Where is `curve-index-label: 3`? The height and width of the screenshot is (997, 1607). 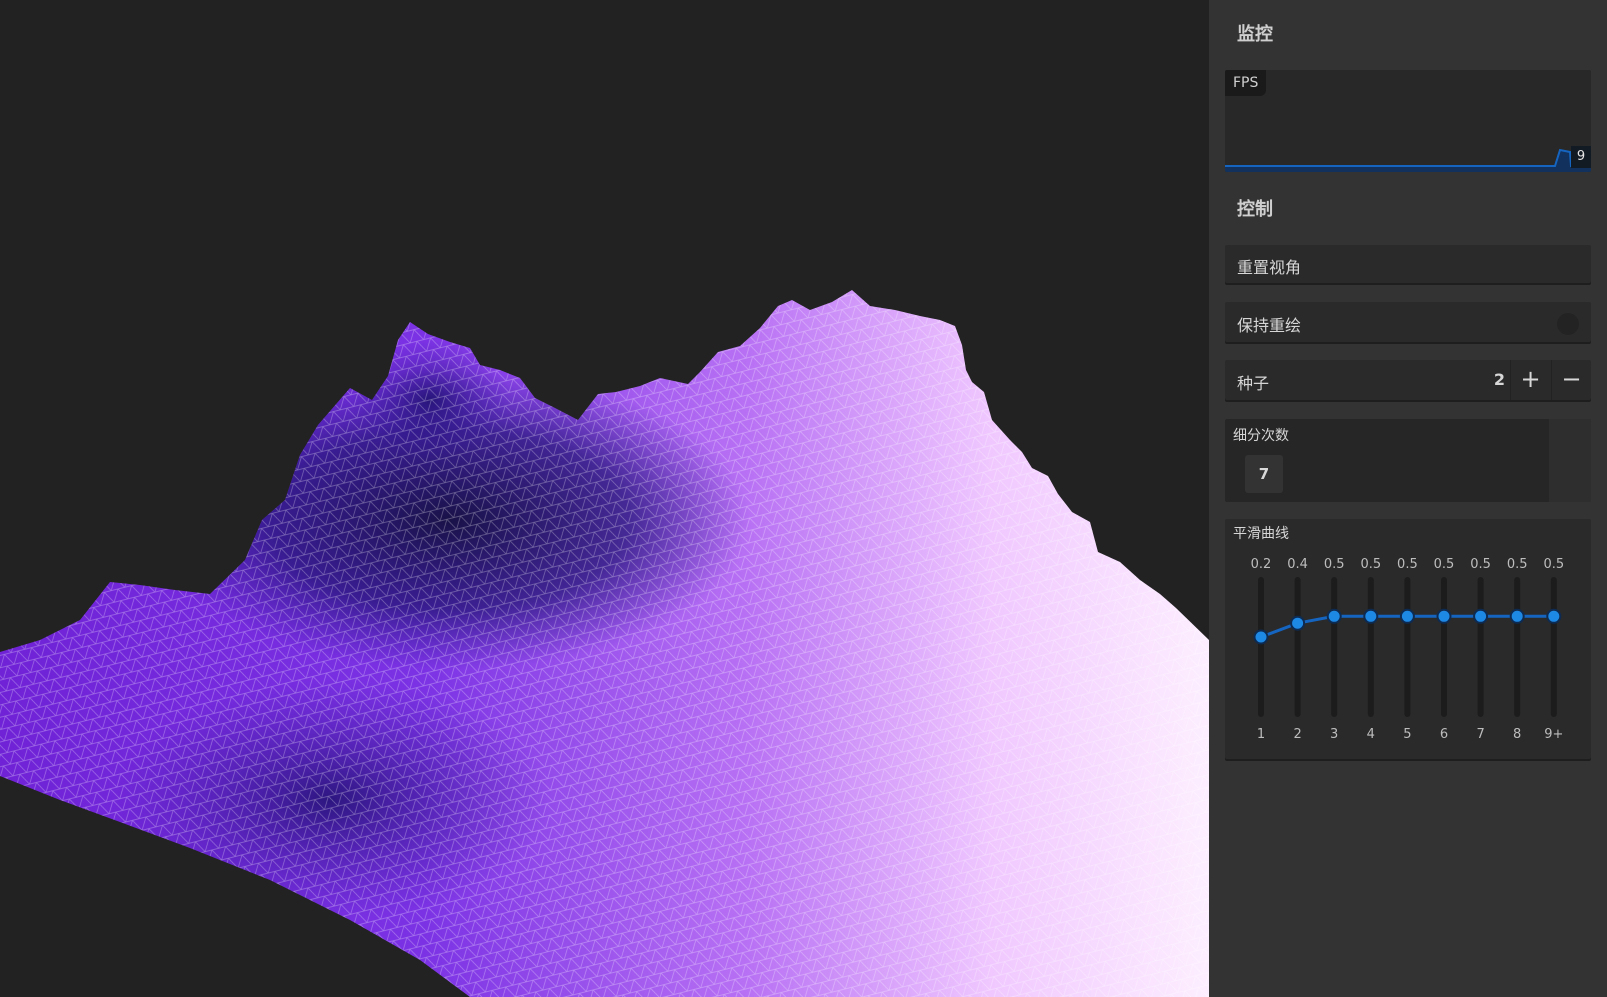
curve-index-label: 3 is located at coordinates (1334, 734).